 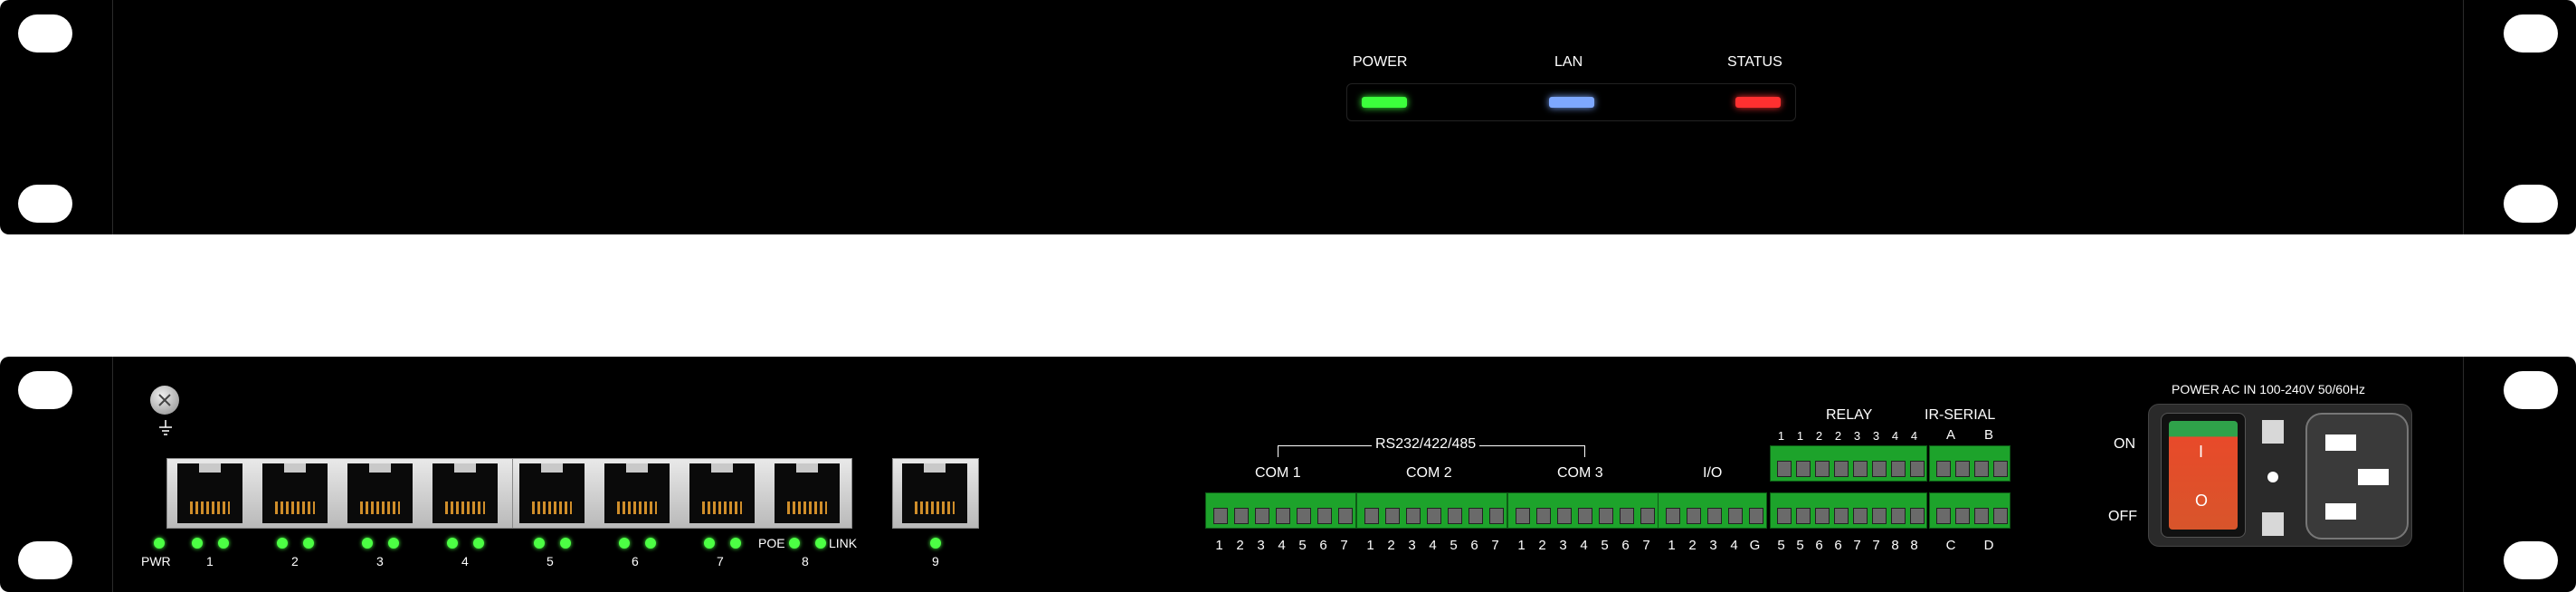 I want to click on io-label: I/O, so click(x=1713, y=473).